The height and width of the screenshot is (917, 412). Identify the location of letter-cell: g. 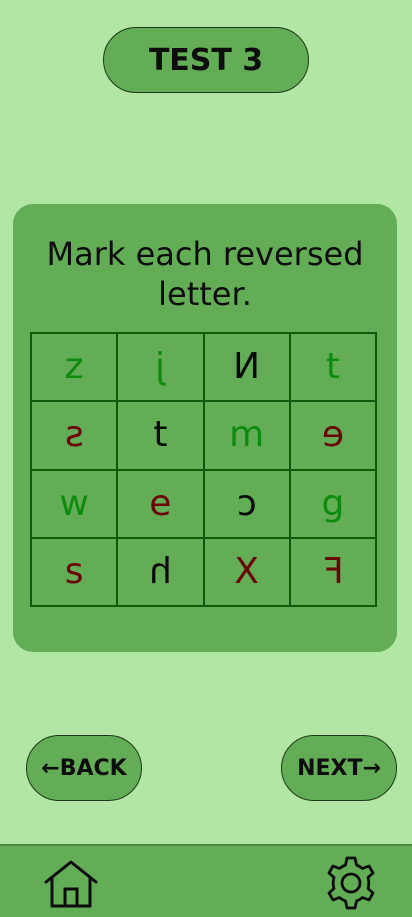
(332, 503).